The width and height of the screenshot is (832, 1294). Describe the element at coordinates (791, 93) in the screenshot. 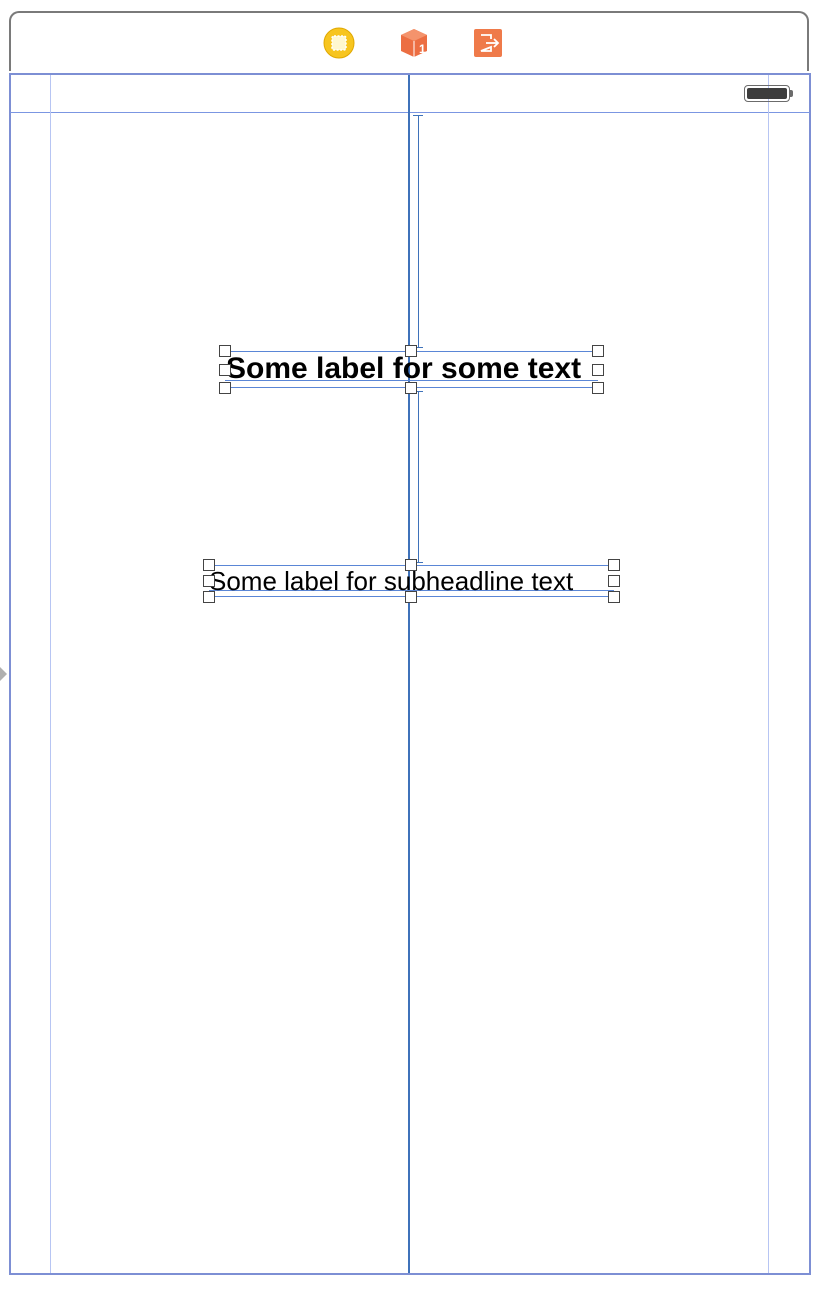

I see `battery-tip` at that location.